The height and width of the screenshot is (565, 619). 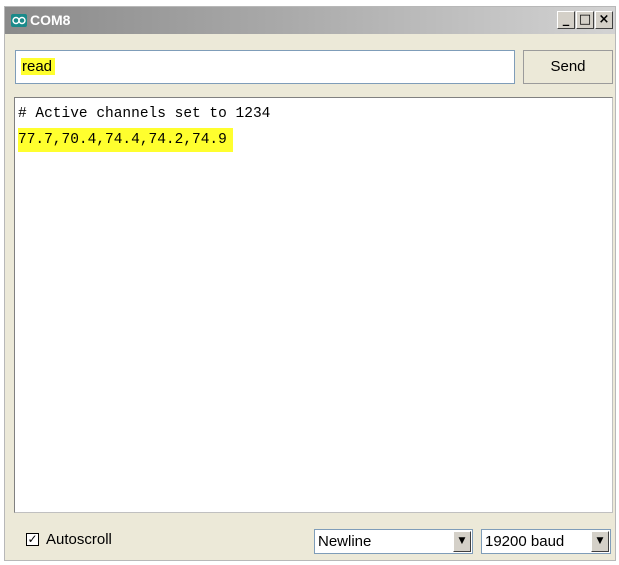 What do you see at coordinates (79, 539) in the screenshot?
I see `autoscroll-label: Autoscroll` at bounding box center [79, 539].